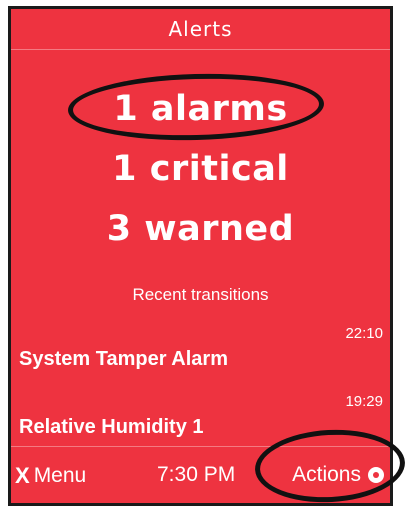  Describe the element at coordinates (123, 359) in the screenshot. I see `transition-name: System Tamper Alarm` at that location.